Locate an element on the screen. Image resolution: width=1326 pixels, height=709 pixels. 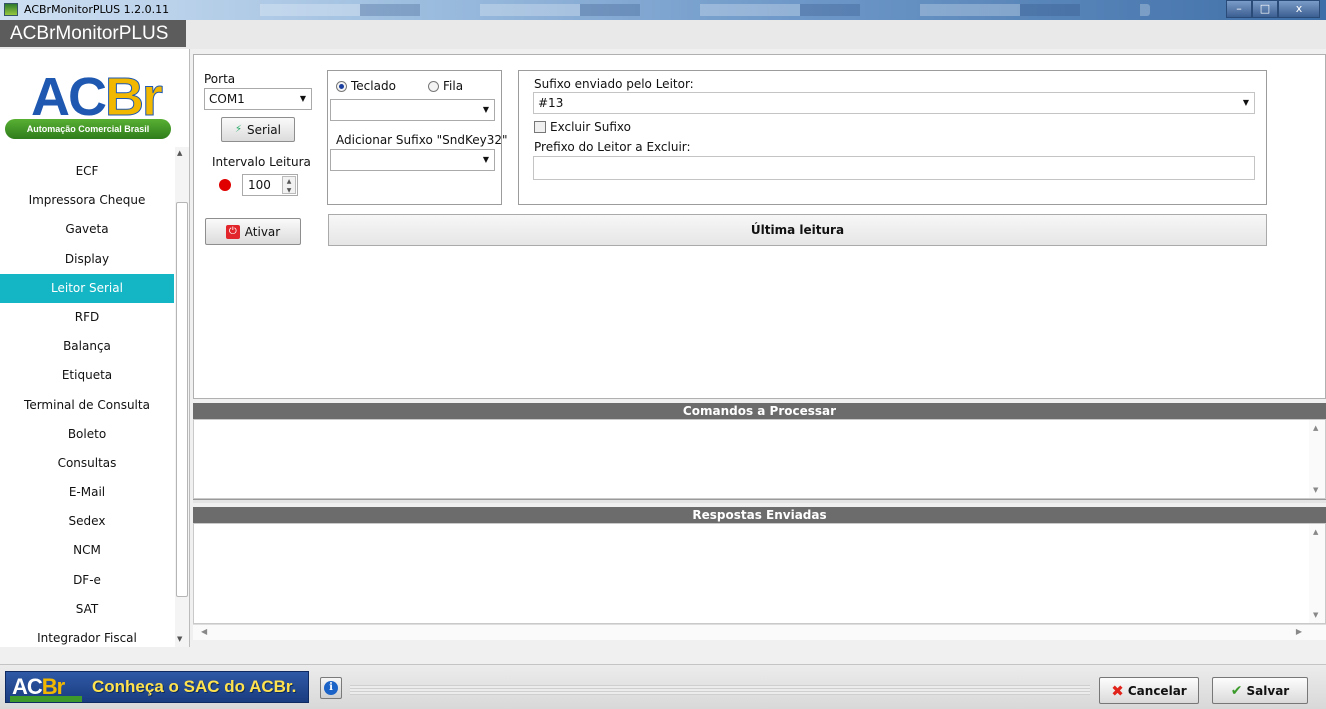
logo-letters-br: Br is located at coordinates (133, 97).